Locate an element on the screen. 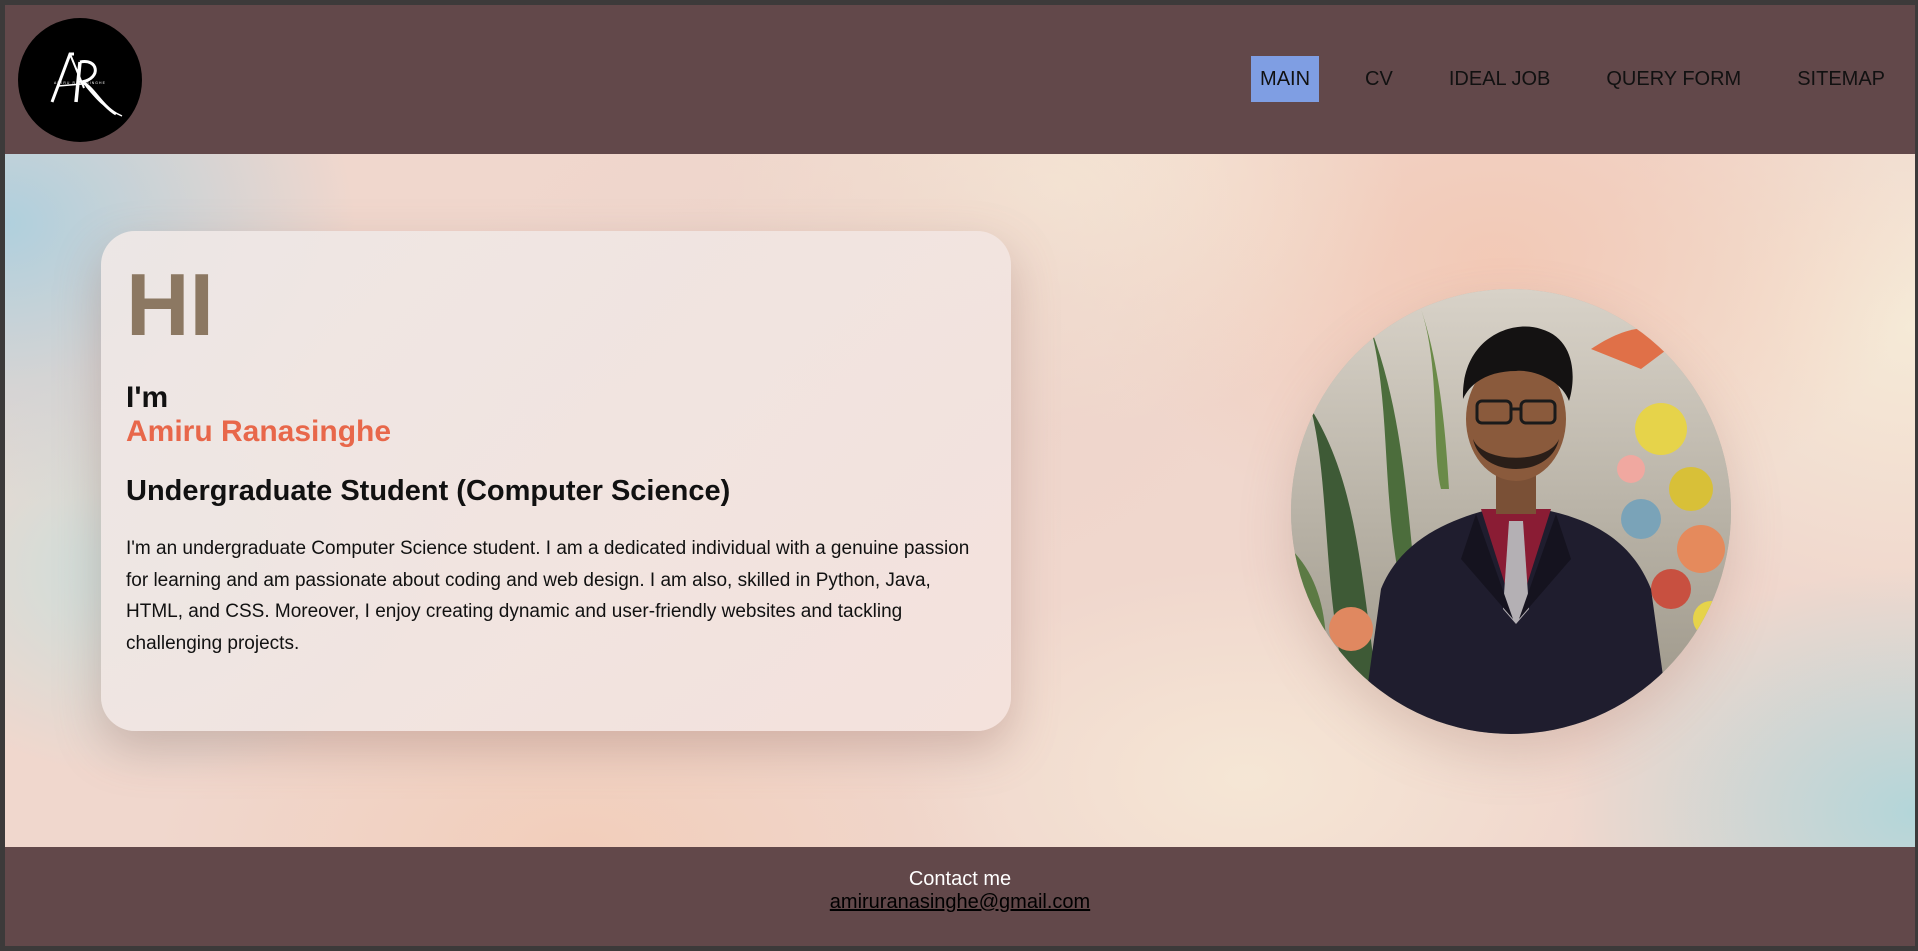 The height and width of the screenshot is (951, 1918). person-name: Amiru Ranasinghe is located at coordinates (259, 431).